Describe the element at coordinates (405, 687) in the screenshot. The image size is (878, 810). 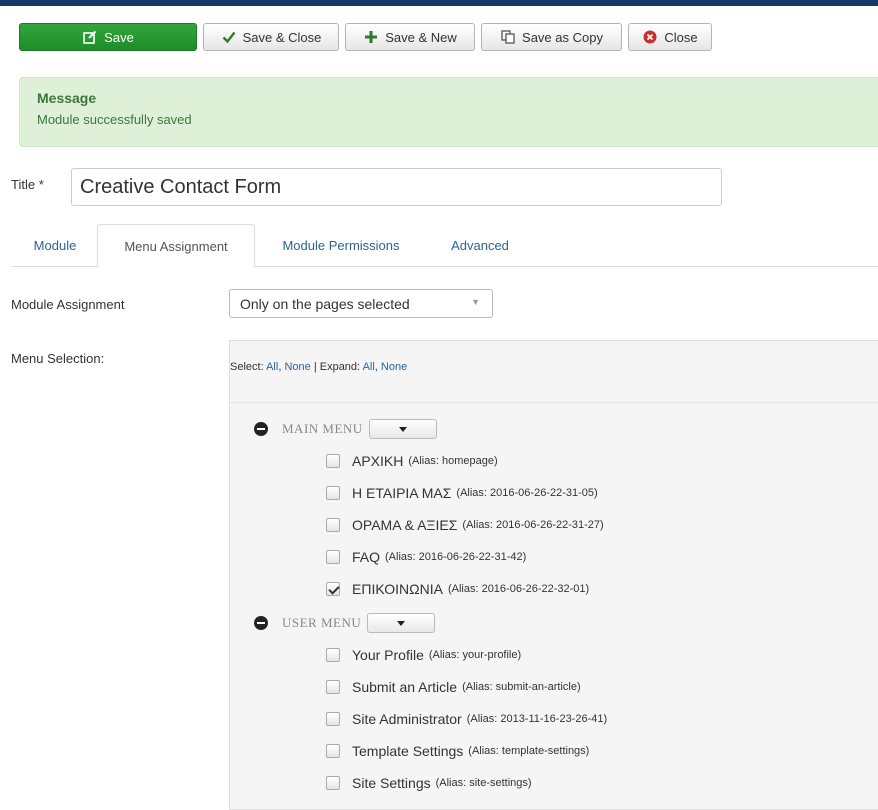
I see `menu-item-name: Submit an Article` at that location.